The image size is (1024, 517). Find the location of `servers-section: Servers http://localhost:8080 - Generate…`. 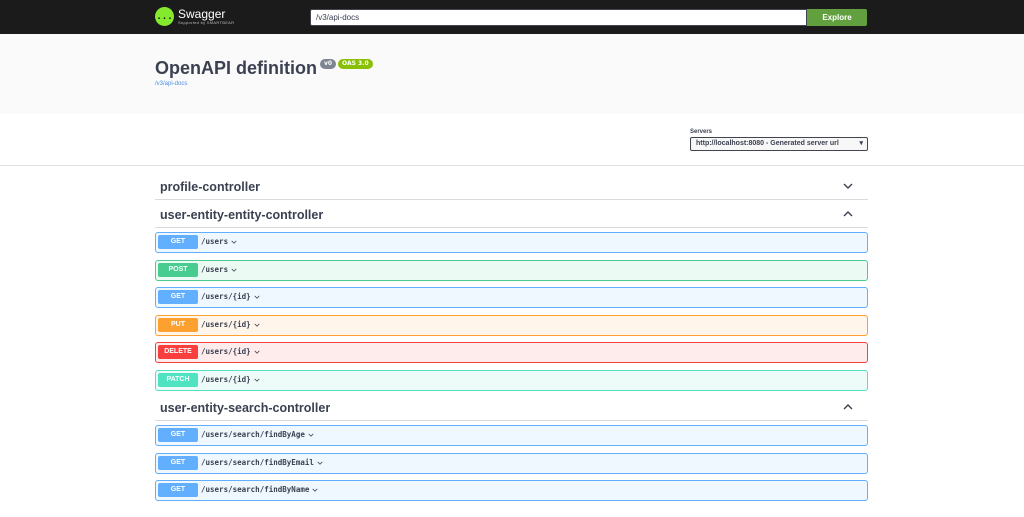

servers-section: Servers http://localhost:8080 - Generate… is located at coordinates (512, 140).